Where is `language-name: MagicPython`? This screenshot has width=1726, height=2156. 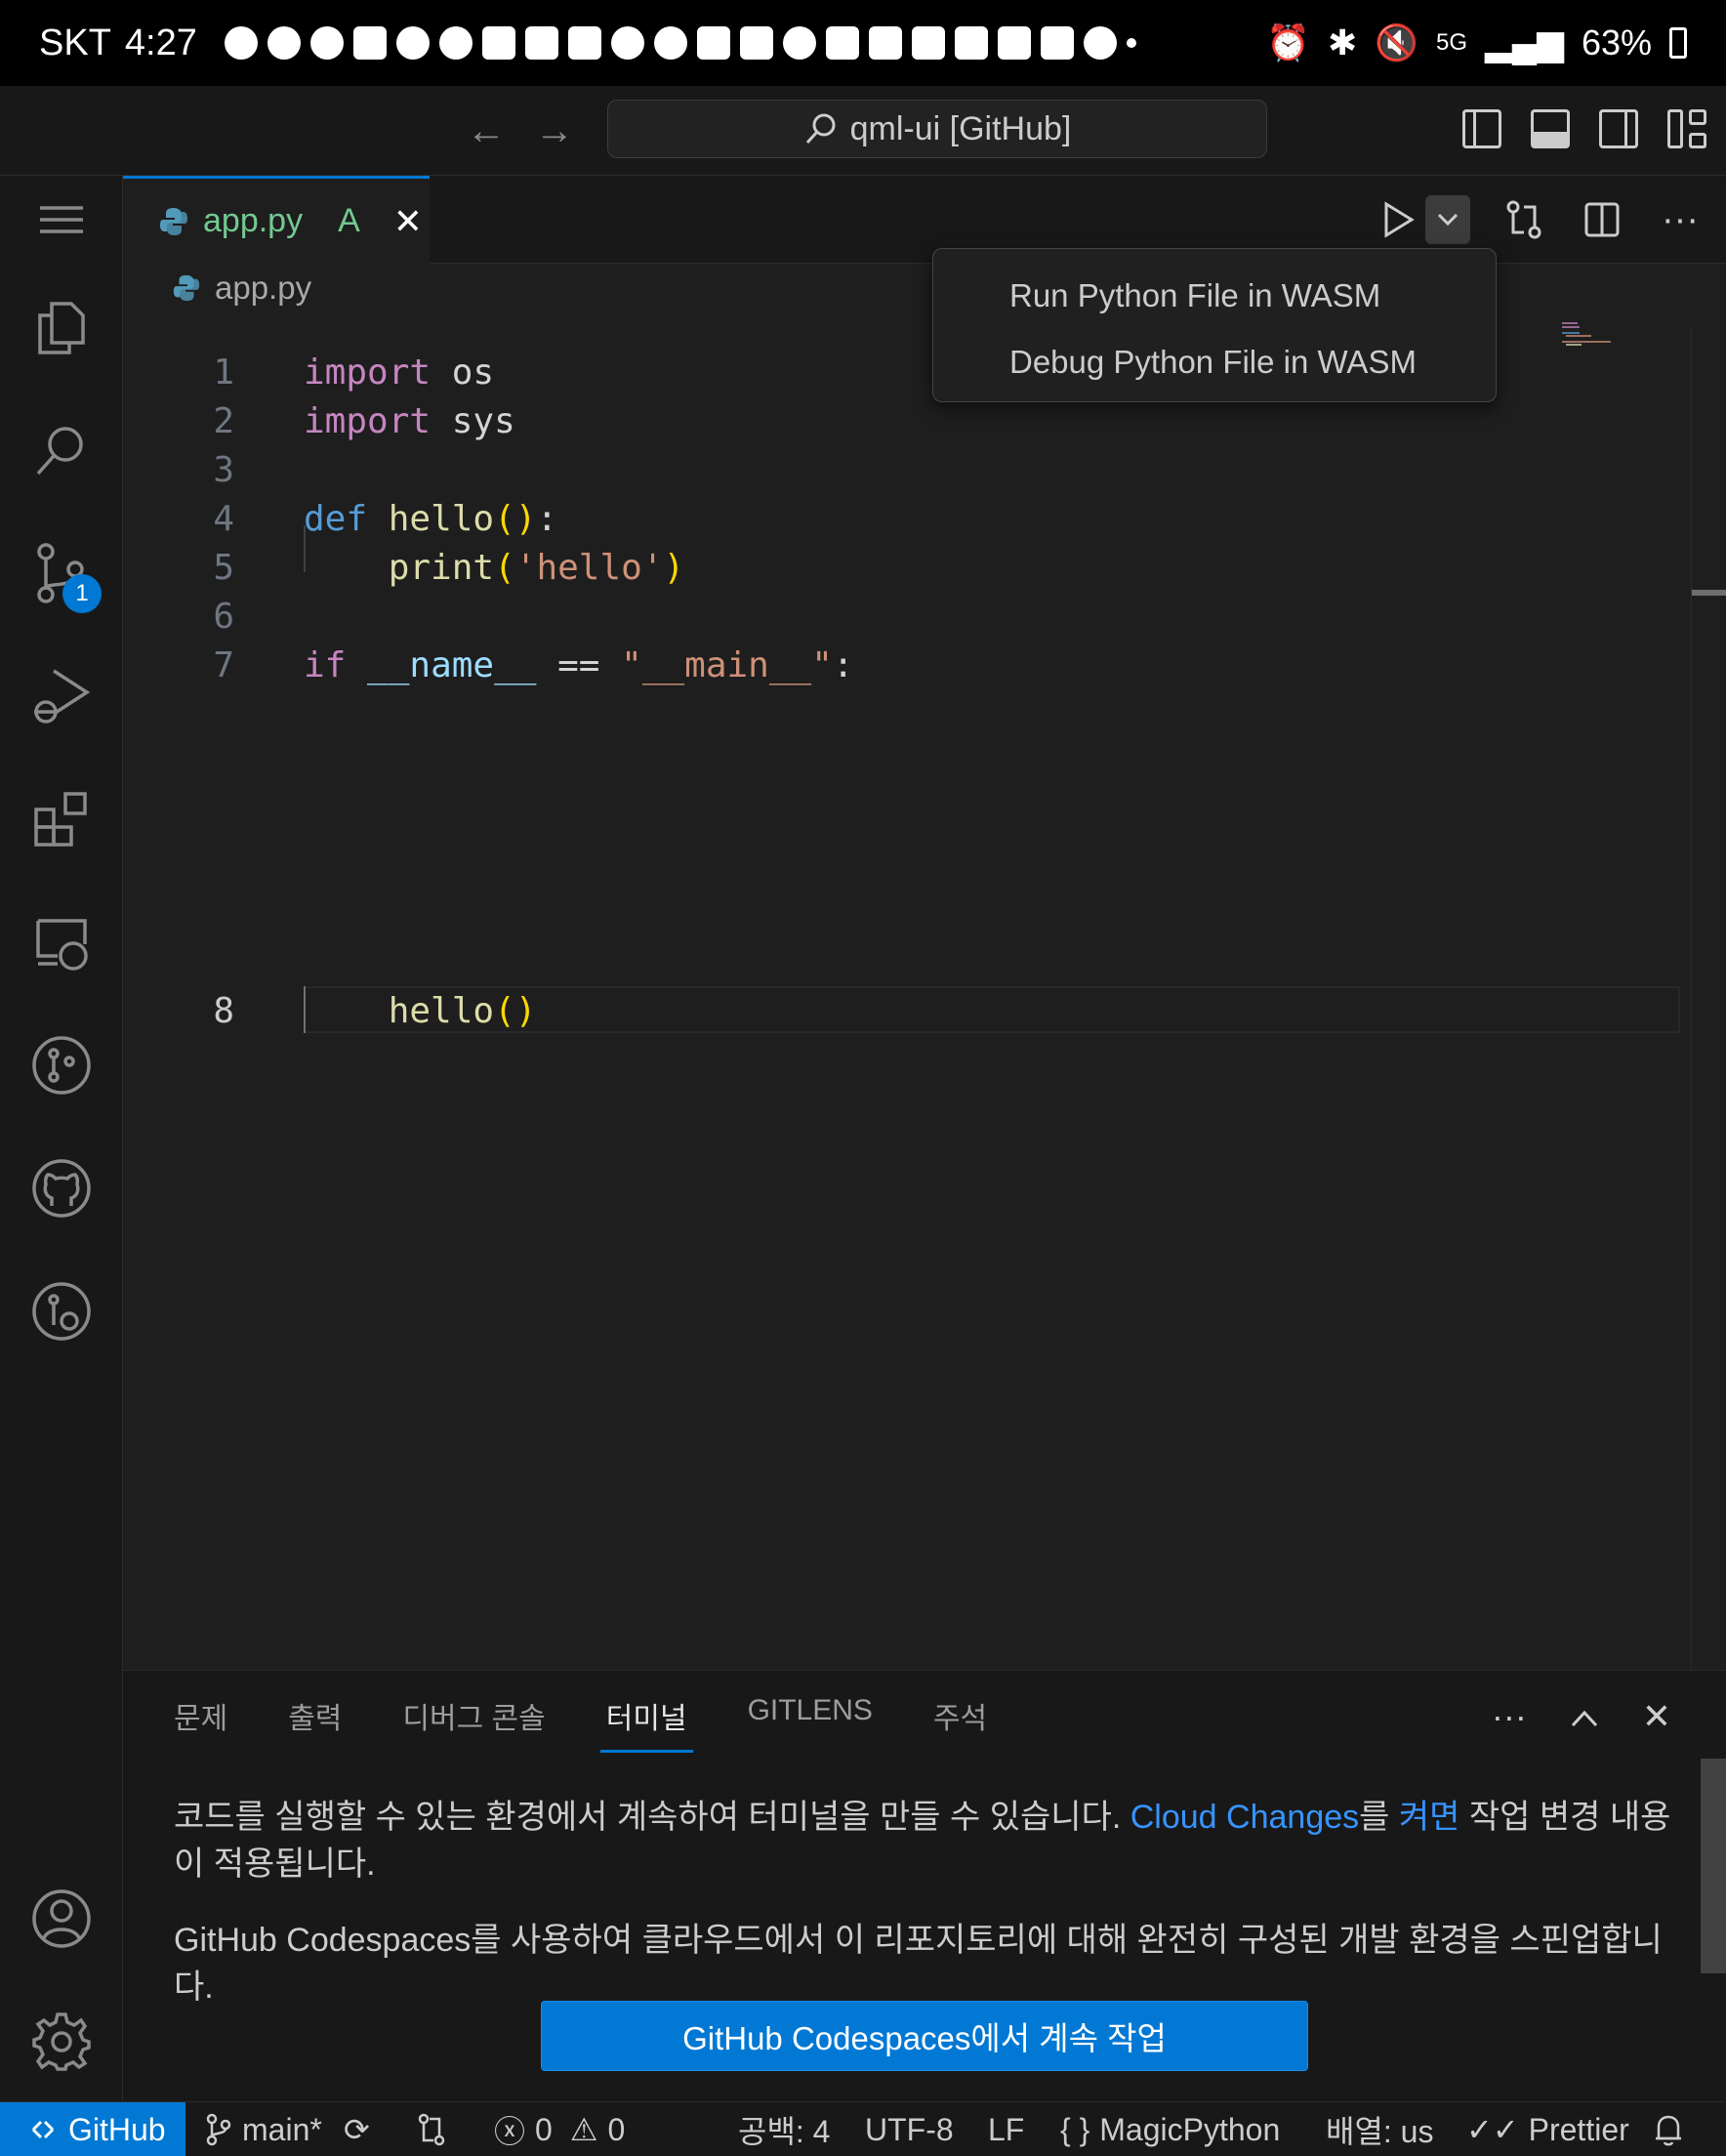
language-name: MagicPython is located at coordinates (1190, 2129).